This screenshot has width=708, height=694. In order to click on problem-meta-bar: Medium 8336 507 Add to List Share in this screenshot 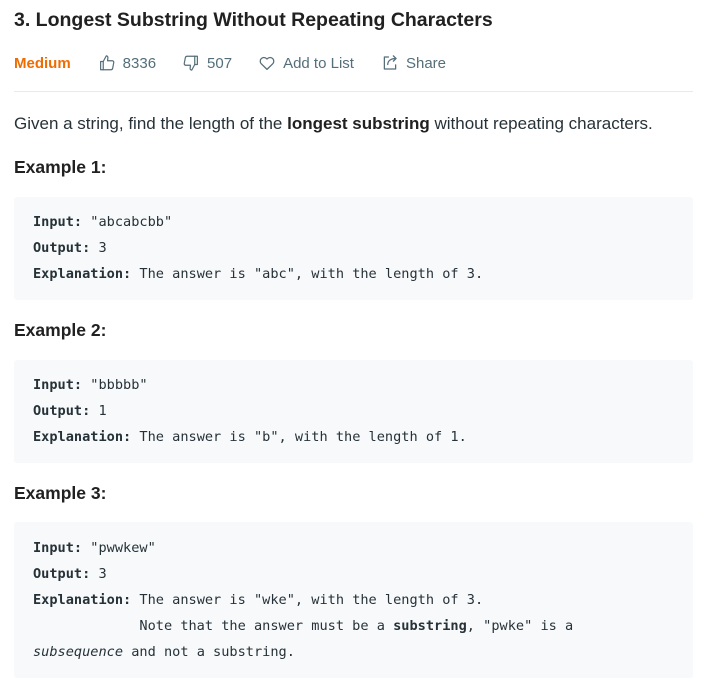, I will do `click(230, 63)`.